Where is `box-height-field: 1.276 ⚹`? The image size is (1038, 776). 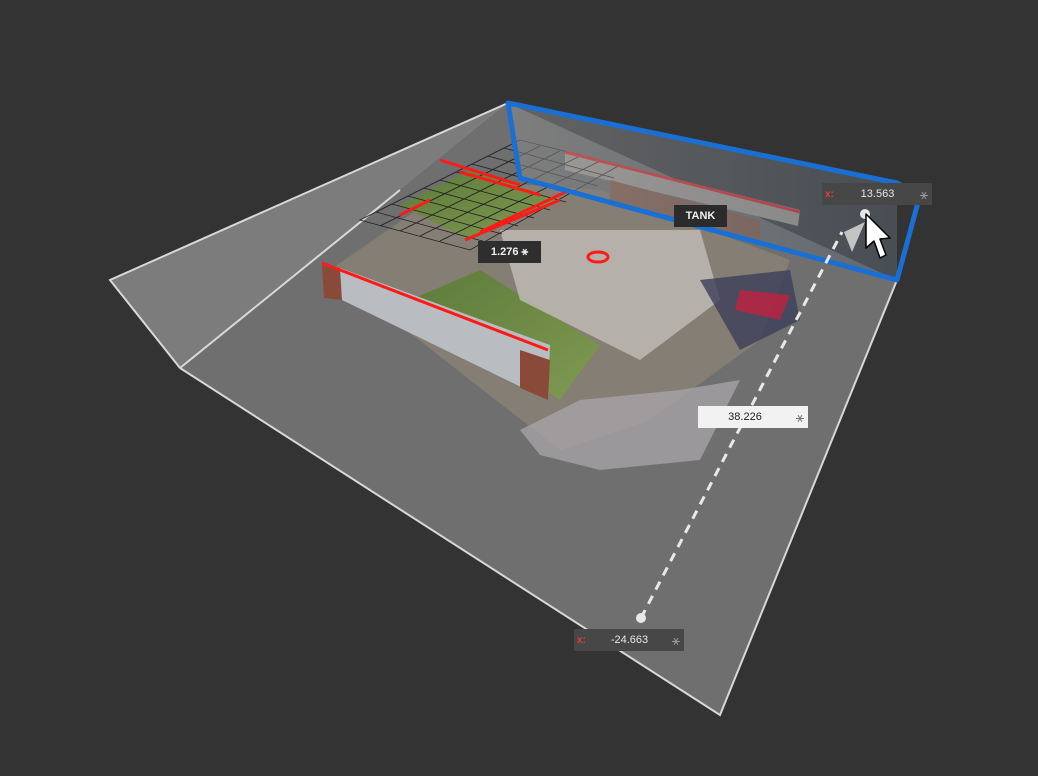
box-height-field: 1.276 ⚹ is located at coordinates (509, 252).